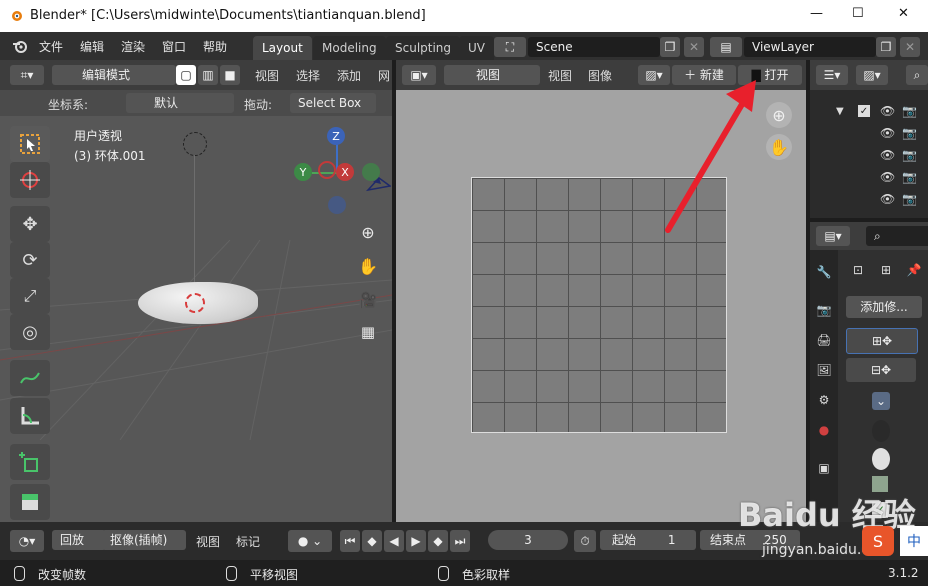 This screenshot has width=928, height=586. What do you see at coordinates (858, 270) in the screenshot?
I see `transform-pivot-icon: ⊡` at bounding box center [858, 270].